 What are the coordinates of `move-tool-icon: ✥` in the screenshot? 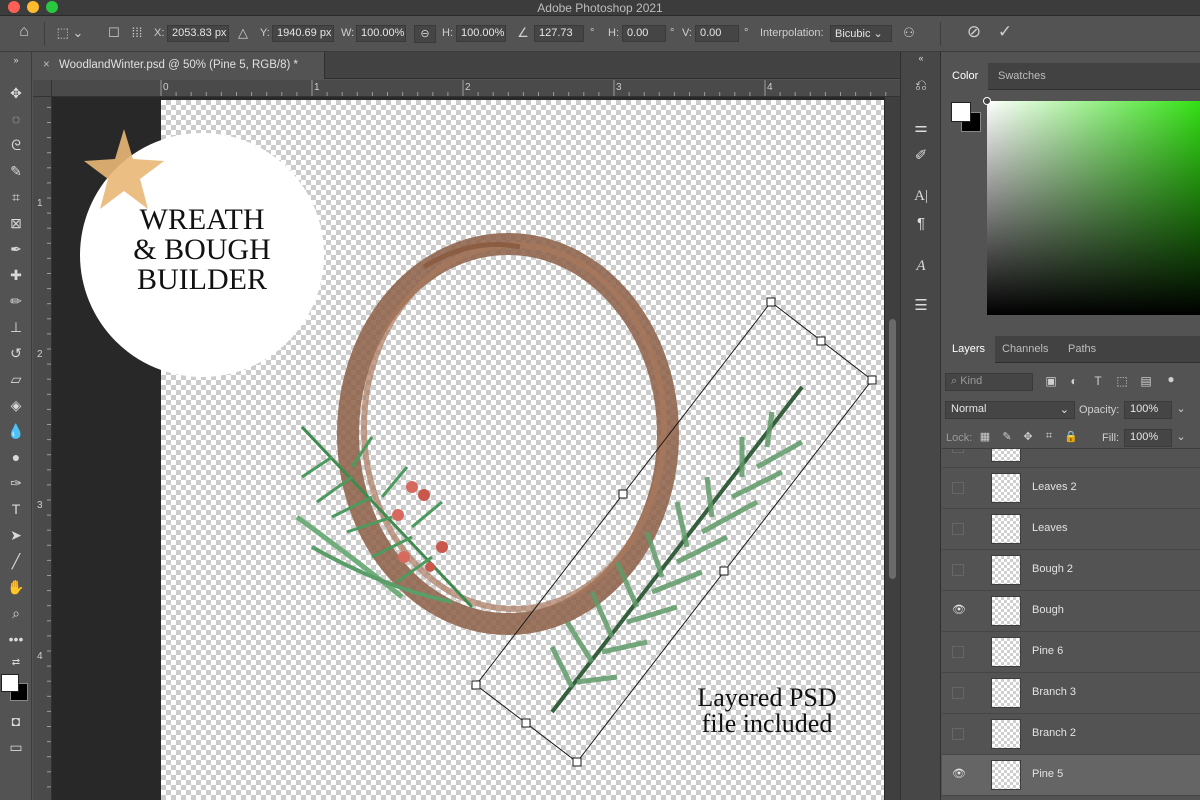 It's located at (16, 93).